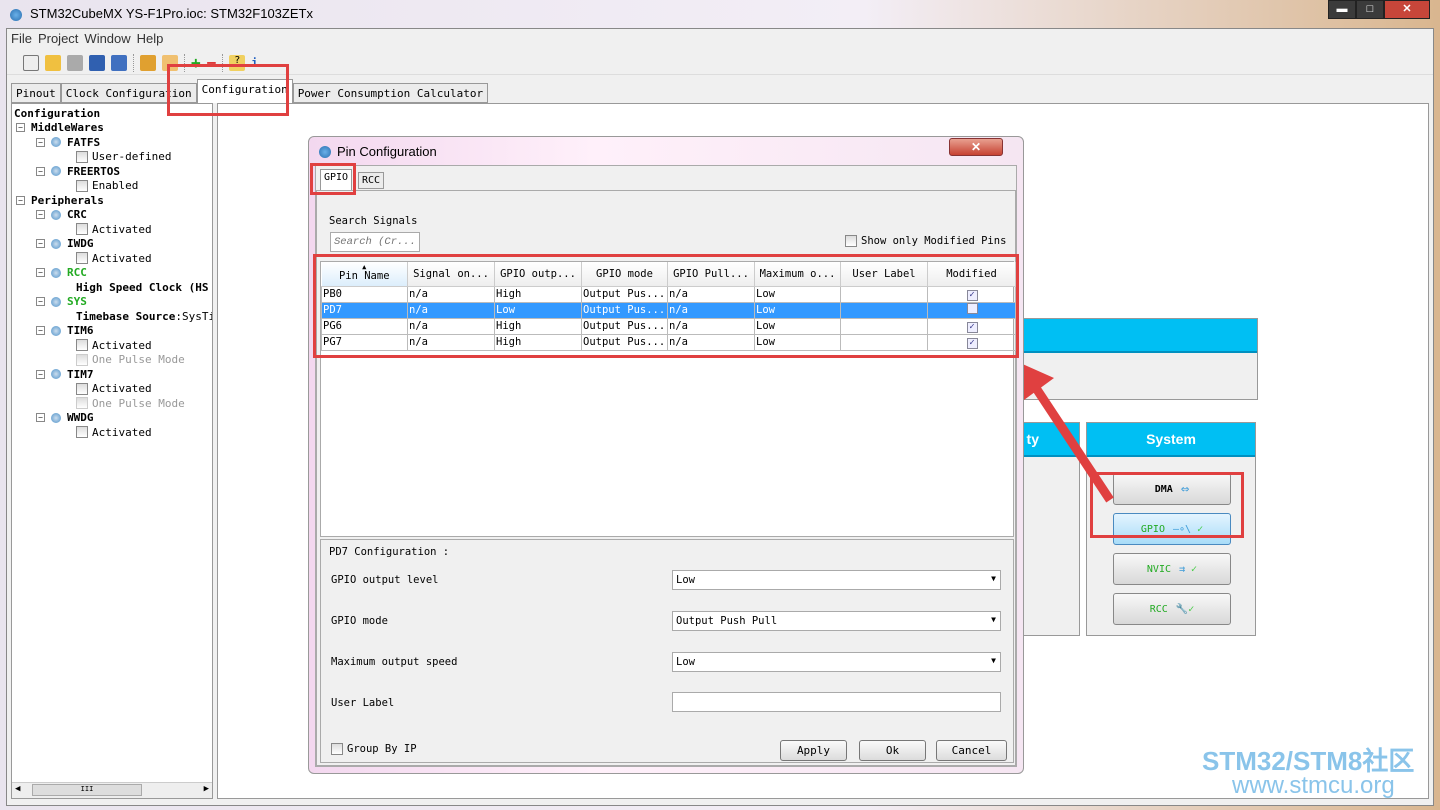  Describe the element at coordinates (373, 221) in the screenshot. I see `search-label: Search Signals` at that location.